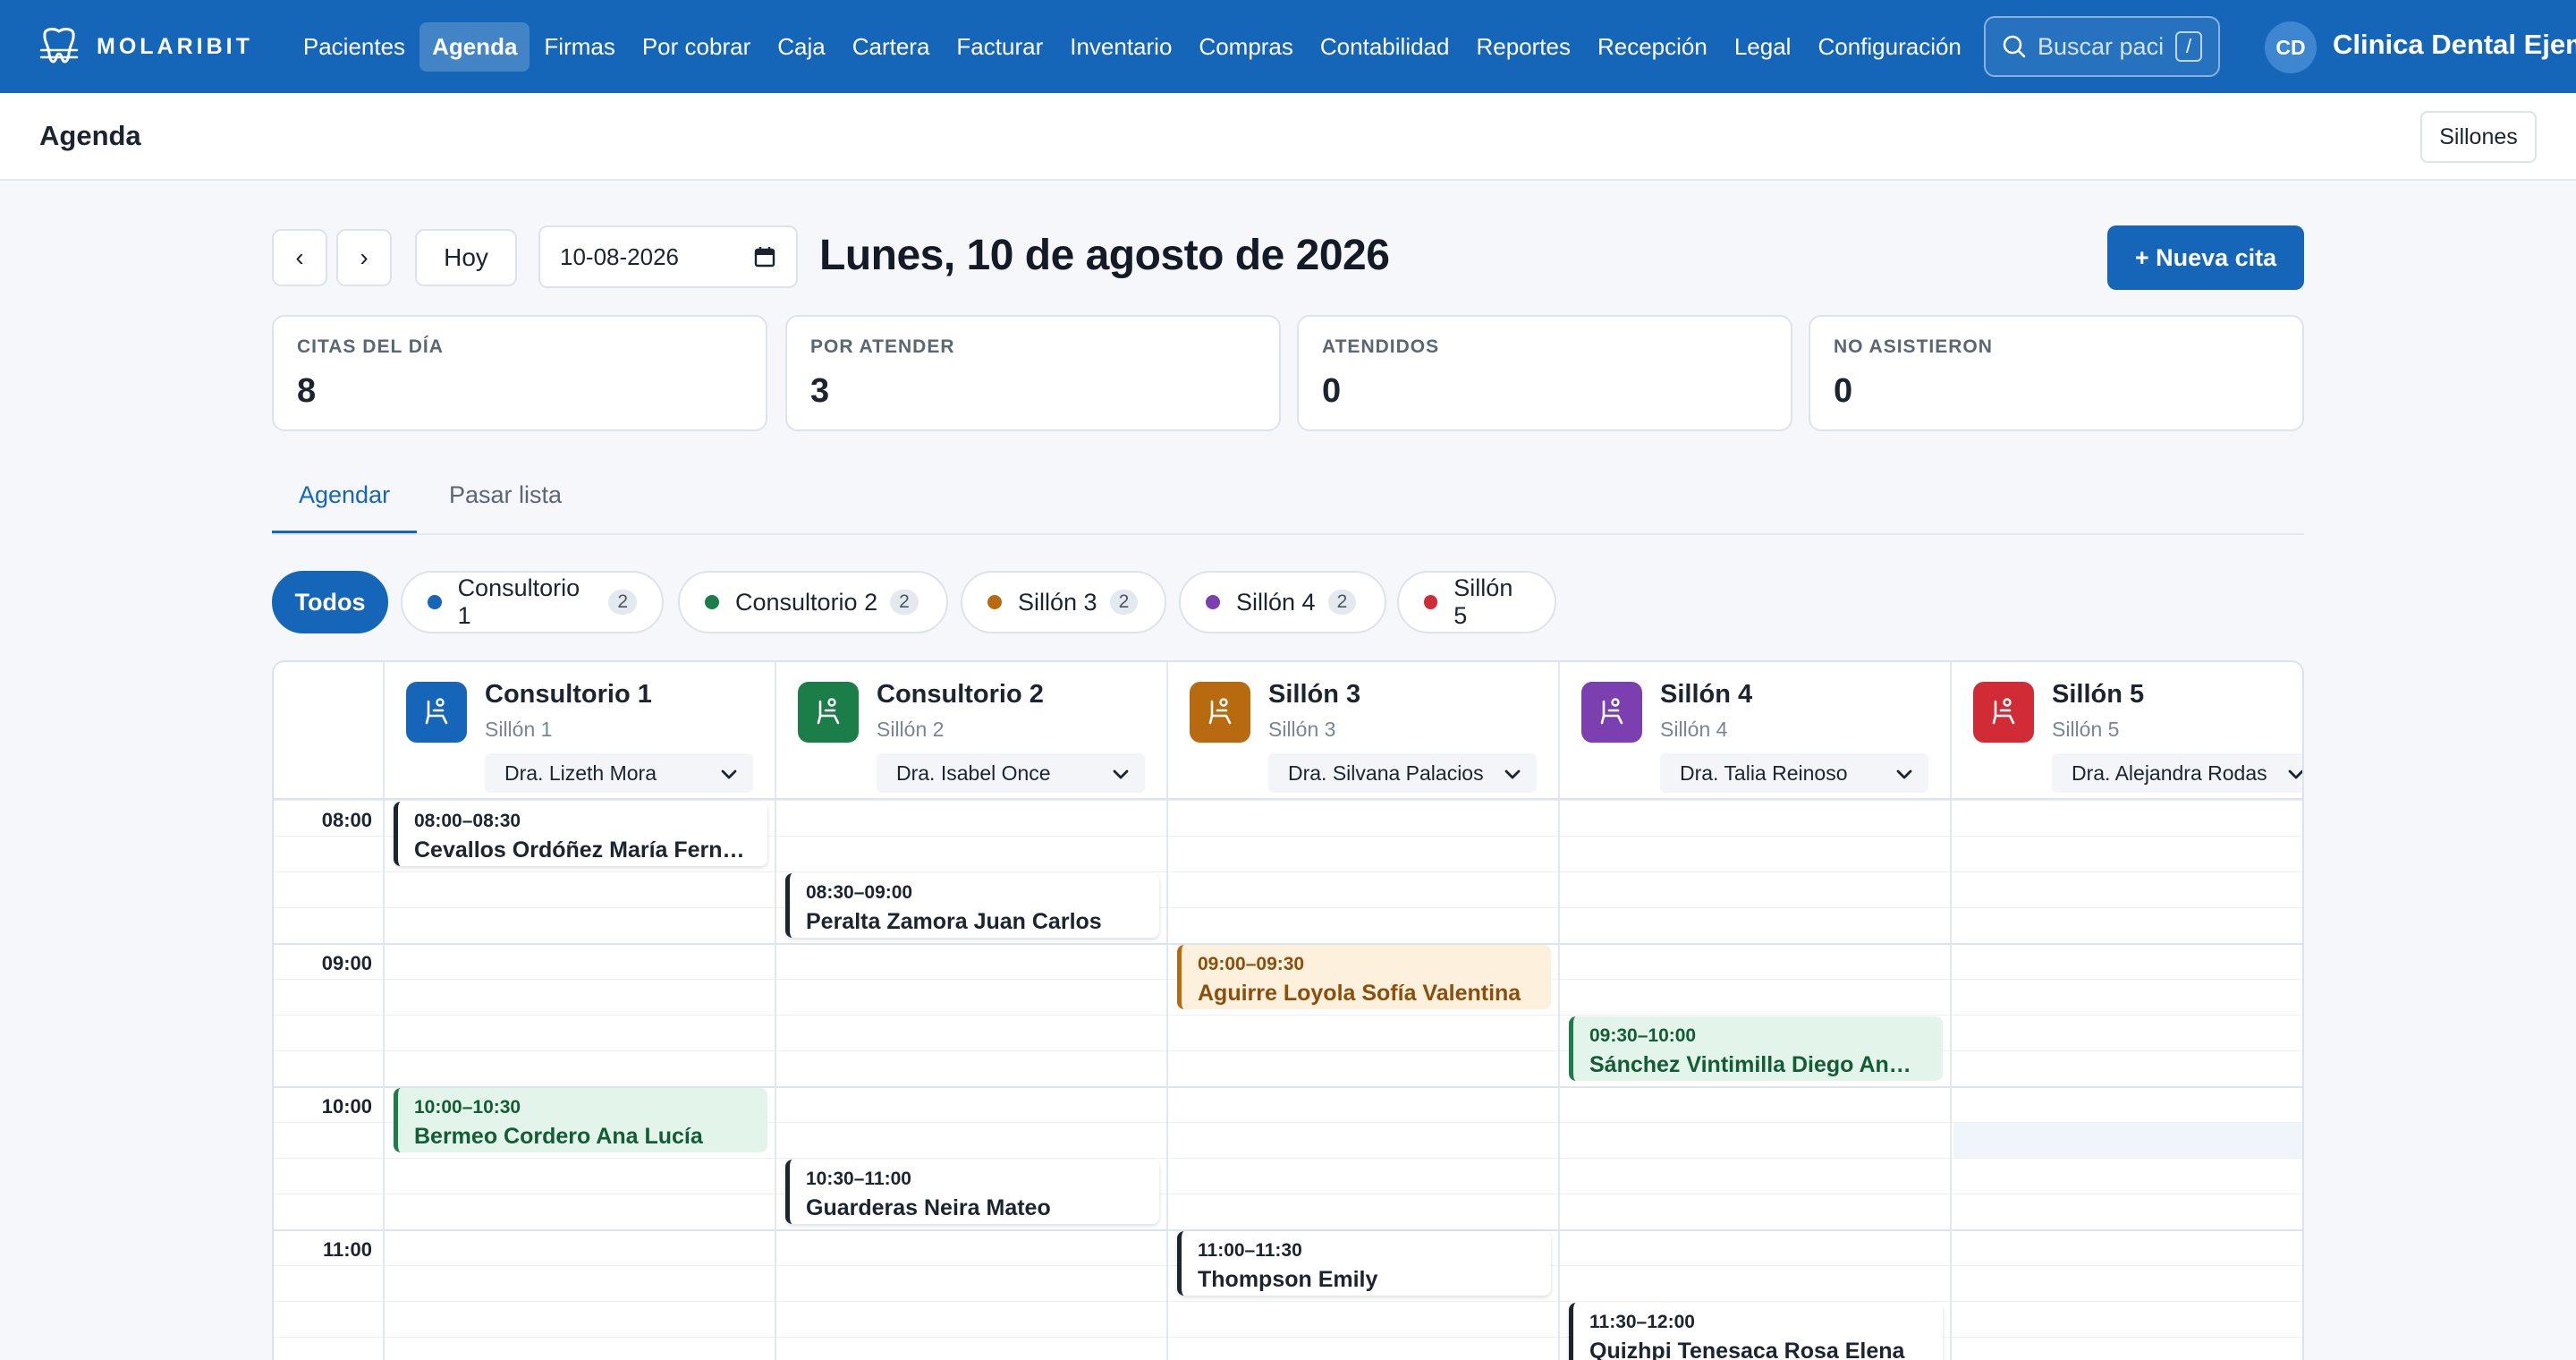  Describe the element at coordinates (580, 773) in the screenshot. I see `doctor-name: Dra. Lizeth Mora` at that location.